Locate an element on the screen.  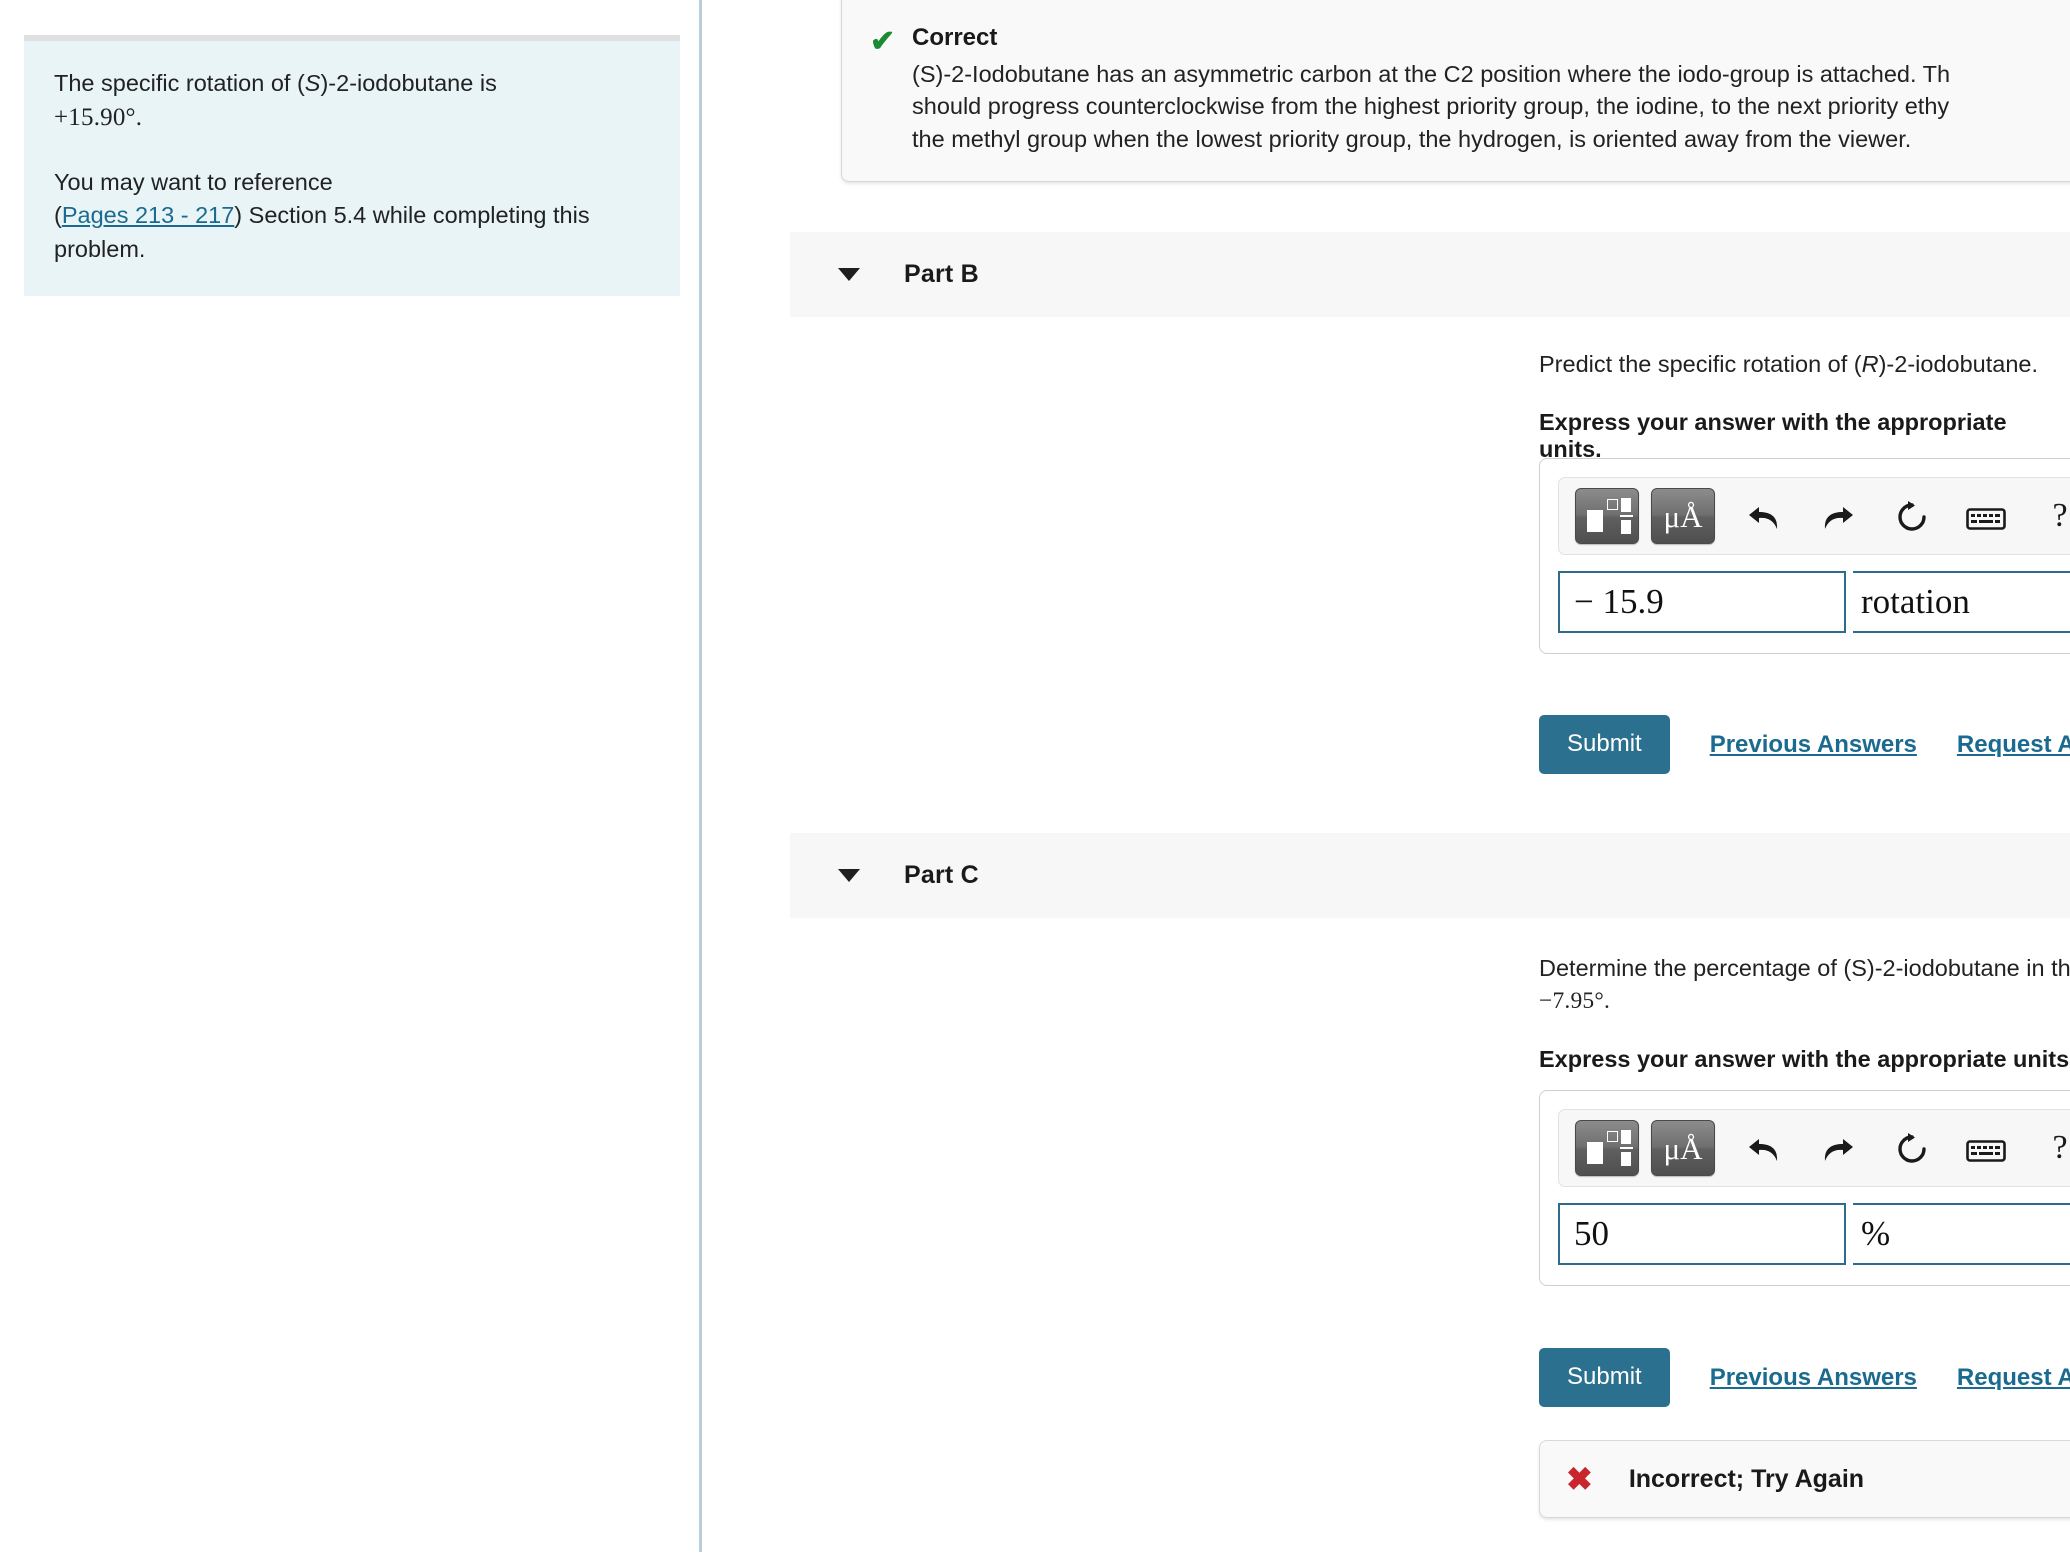
rotation-value: +15.90°. is located at coordinates (98, 118).